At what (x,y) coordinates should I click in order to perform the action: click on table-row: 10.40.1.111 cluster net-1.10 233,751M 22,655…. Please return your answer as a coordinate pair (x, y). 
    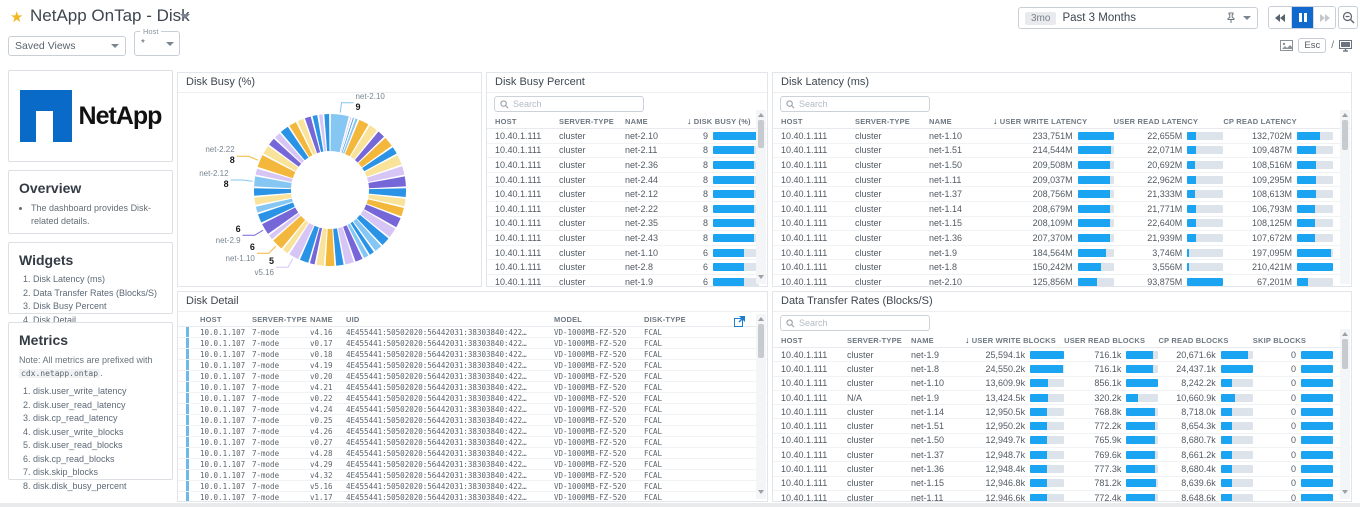
    Looking at the image, I should click on (1062, 136).